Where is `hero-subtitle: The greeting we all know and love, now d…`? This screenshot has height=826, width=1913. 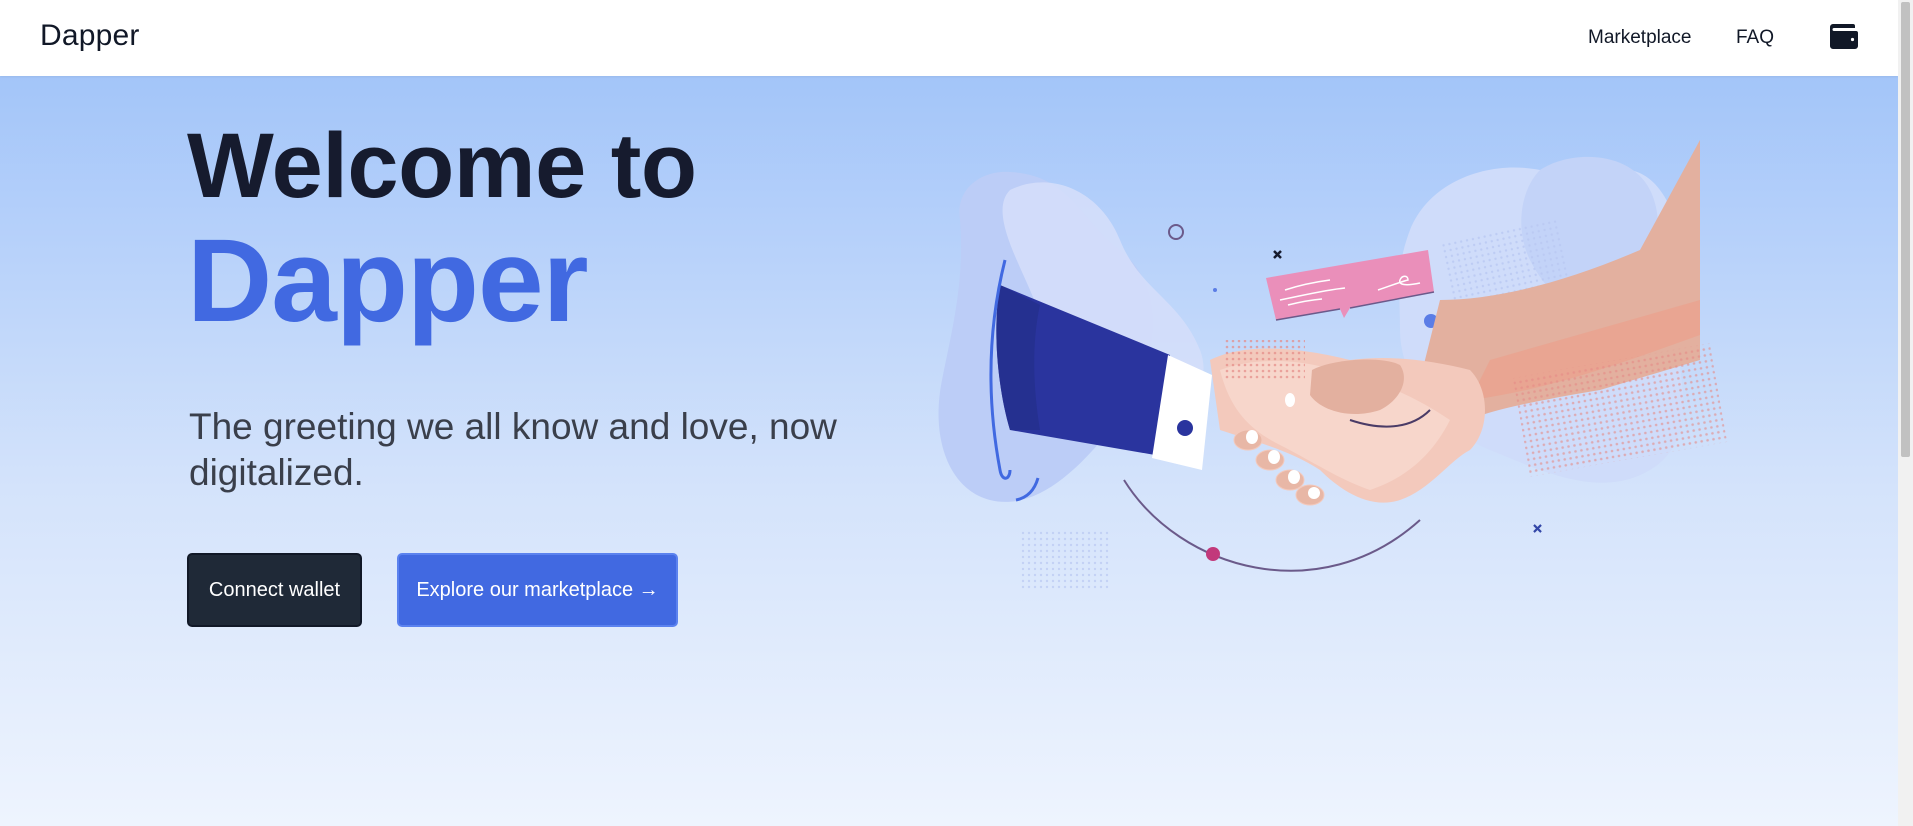 hero-subtitle: The greeting we all know and love, now d… is located at coordinates (513, 449).